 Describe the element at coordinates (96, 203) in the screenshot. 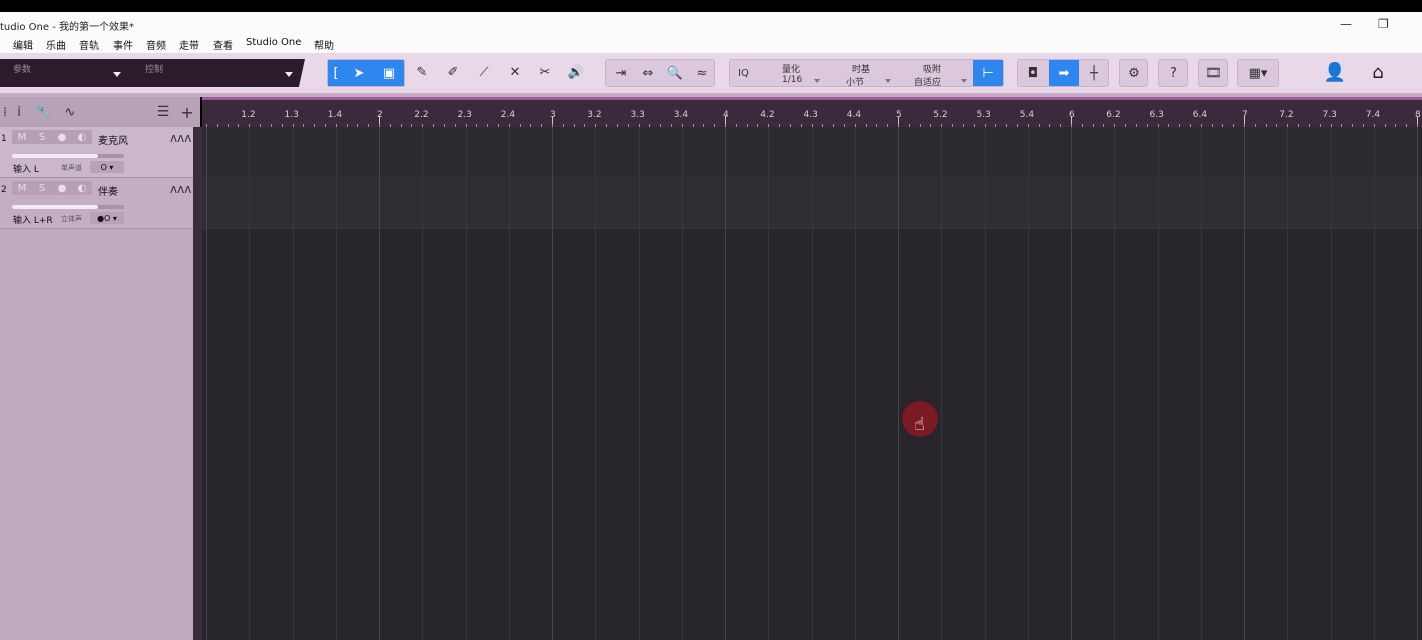

I see `track-row: 2 M S ● ◐ 伴奏 ʌʌʌ 输入 L+R 立体声 ●O ▾` at that location.